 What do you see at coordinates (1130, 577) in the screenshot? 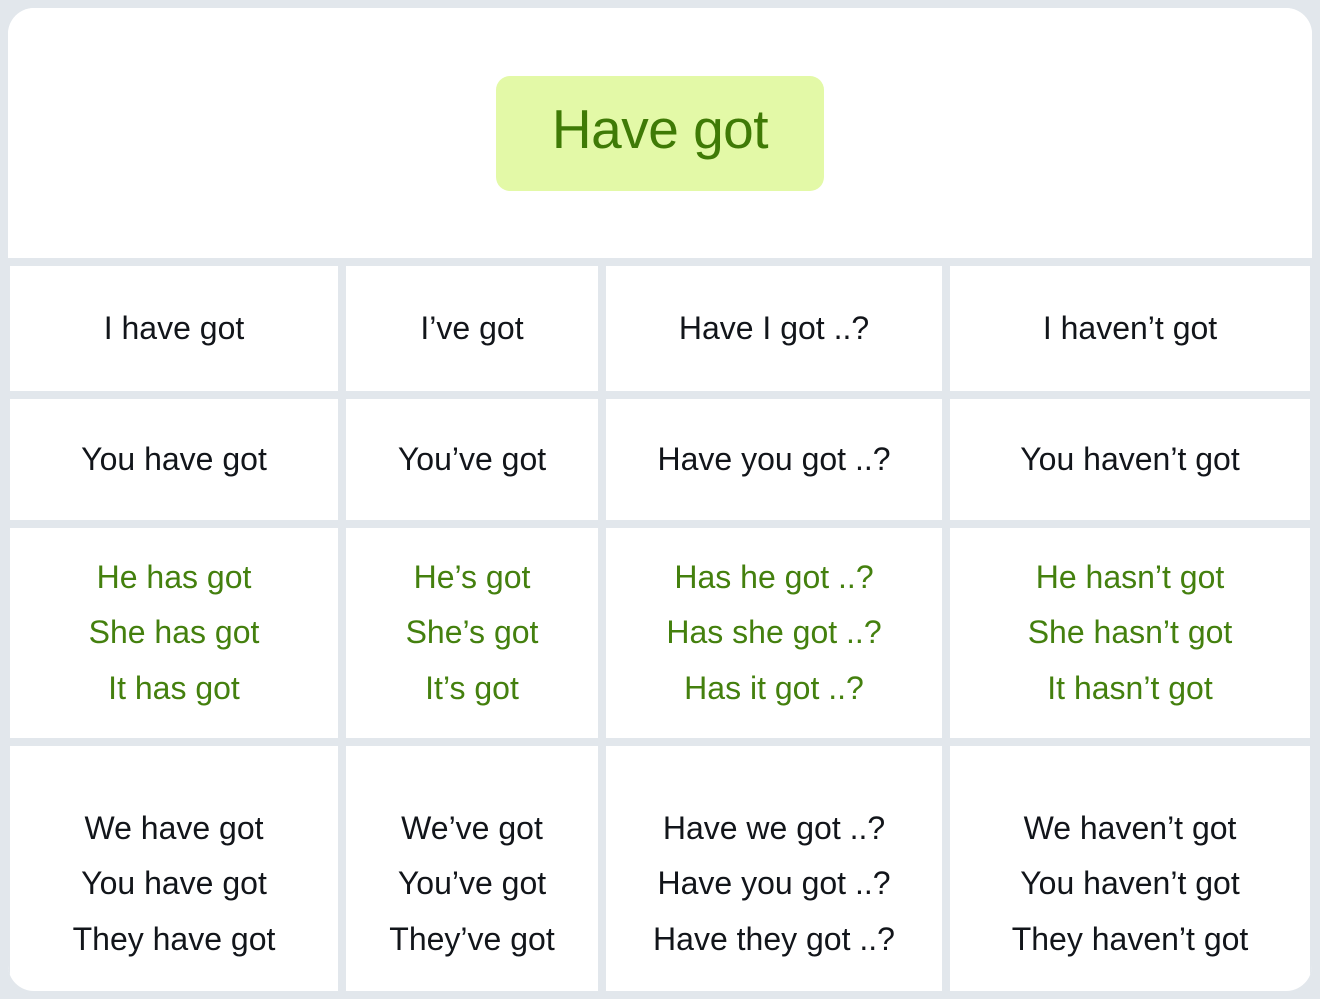
I see `cell-line: He hasn’t got` at bounding box center [1130, 577].